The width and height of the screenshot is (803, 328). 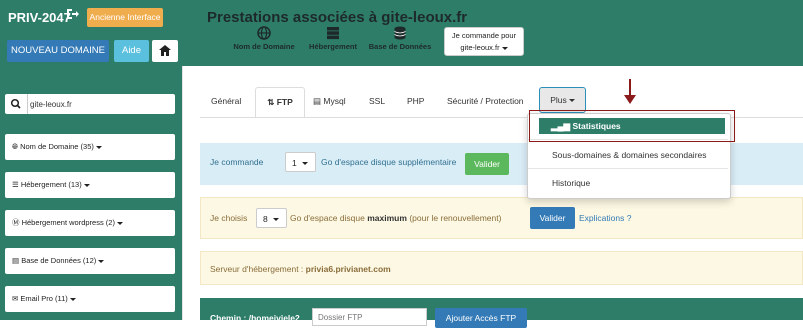 I want to click on ftp-path-label: Chemin : /homeivjele2, so click(x=255, y=318).